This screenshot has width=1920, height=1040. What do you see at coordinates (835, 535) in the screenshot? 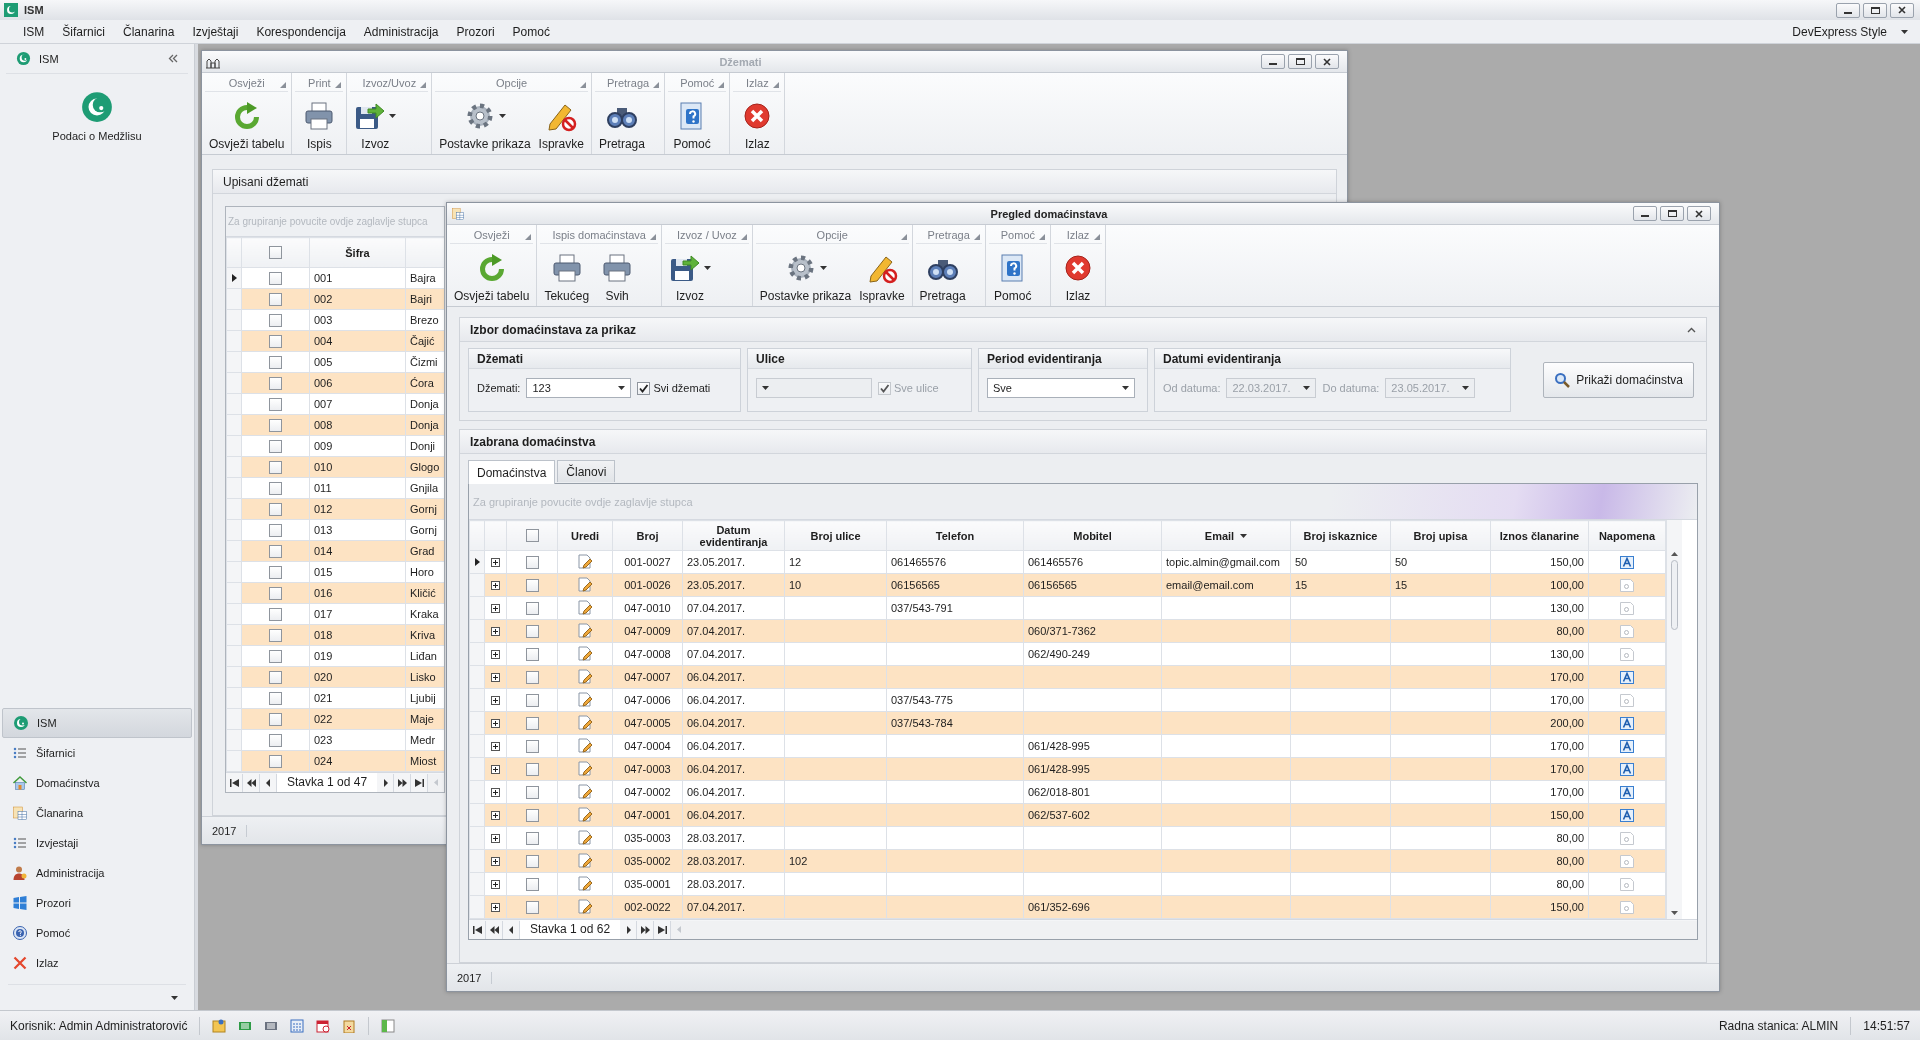
I see `column-header: Broj ulice` at bounding box center [835, 535].